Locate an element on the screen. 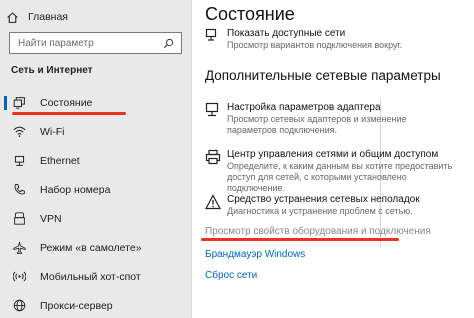 Image resolution: width=474 pixels, height=318 pixels. sidebar-item-vpn: VPN is located at coordinates (96, 218).